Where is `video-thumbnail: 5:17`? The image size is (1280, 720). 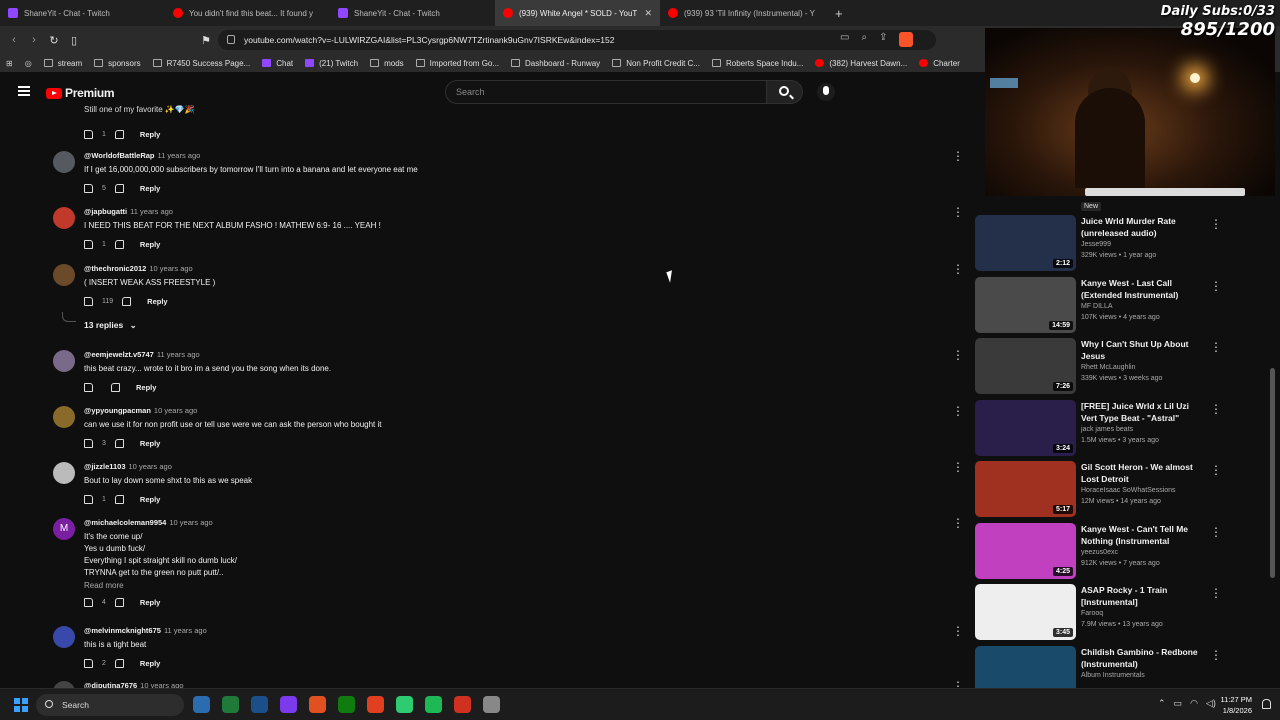 video-thumbnail: 5:17 is located at coordinates (1025, 489).